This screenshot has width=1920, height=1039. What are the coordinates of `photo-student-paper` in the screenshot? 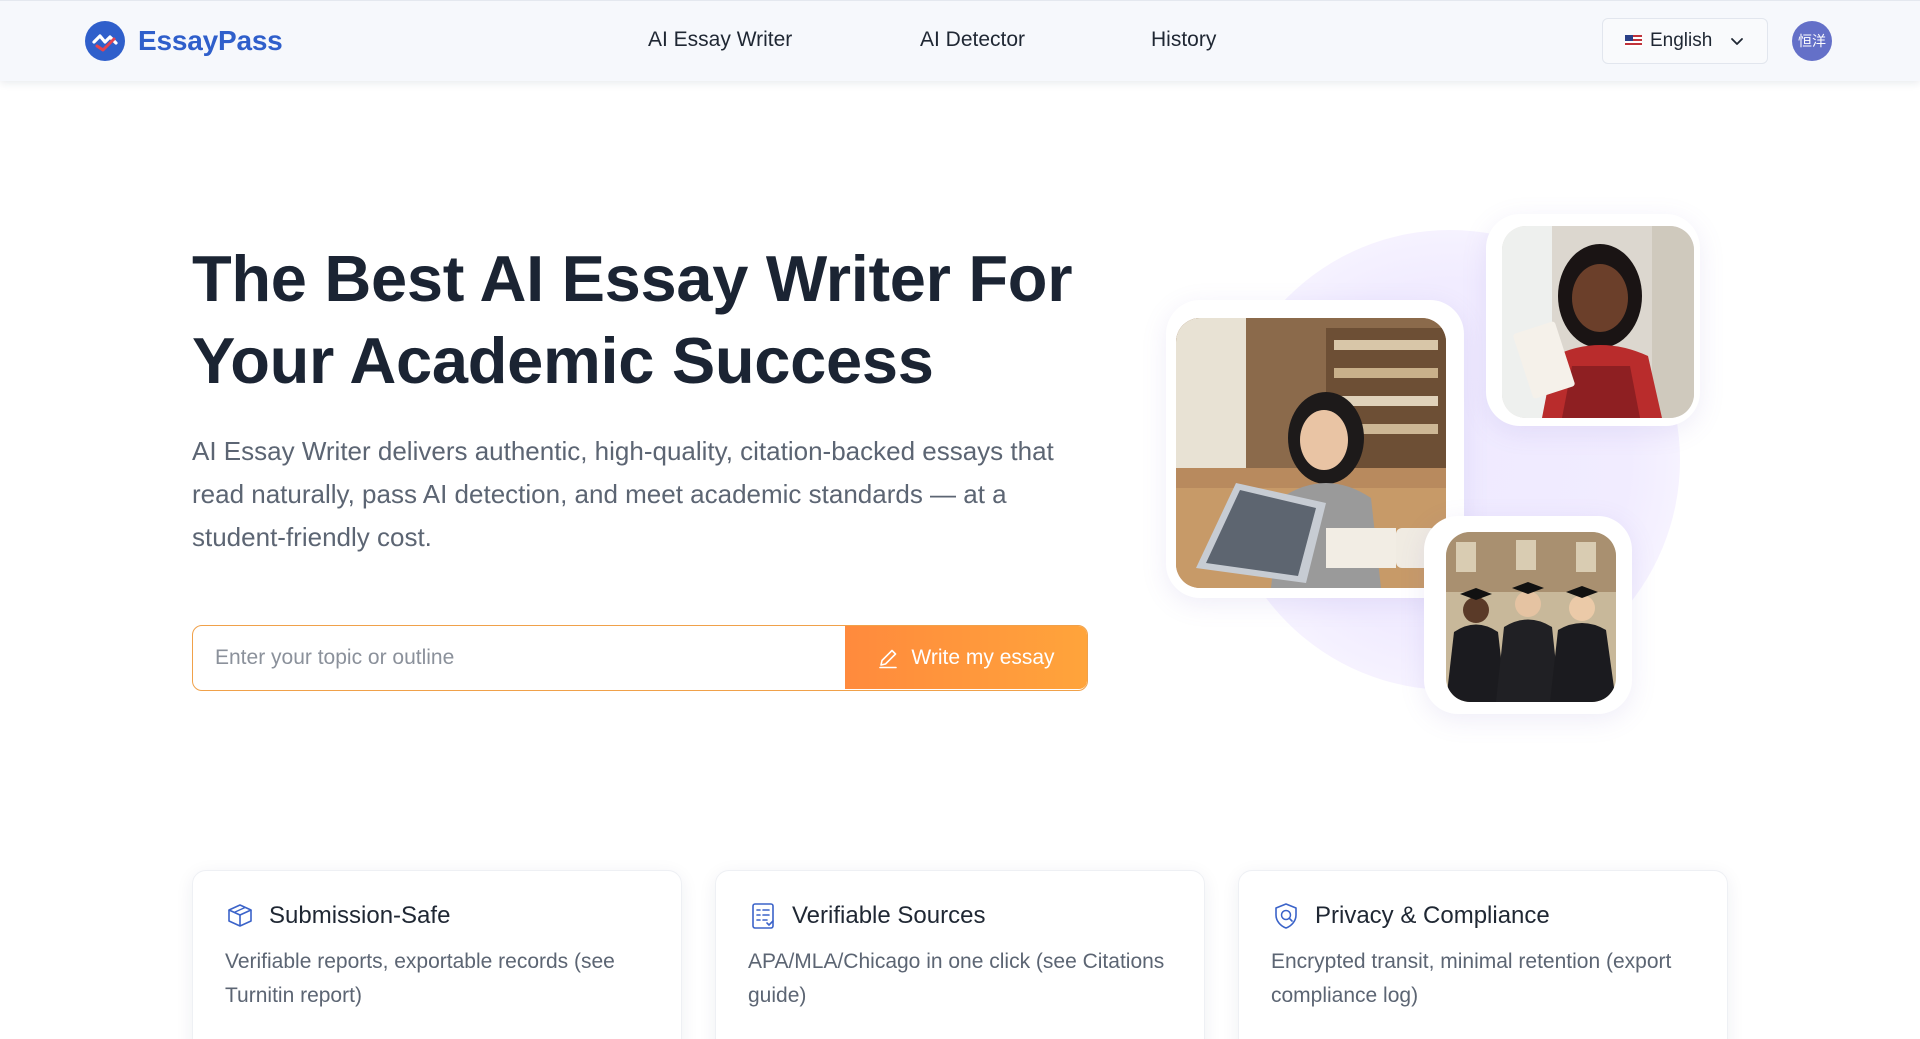 It's located at (1598, 322).